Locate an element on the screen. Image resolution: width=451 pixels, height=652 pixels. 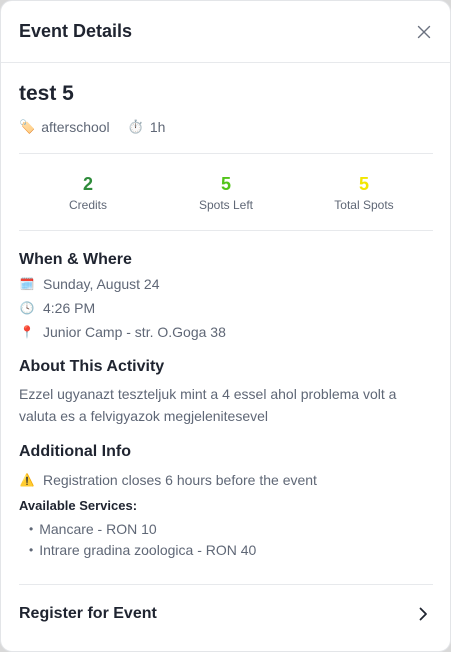
modal-title: Event Details is located at coordinates (76, 31).